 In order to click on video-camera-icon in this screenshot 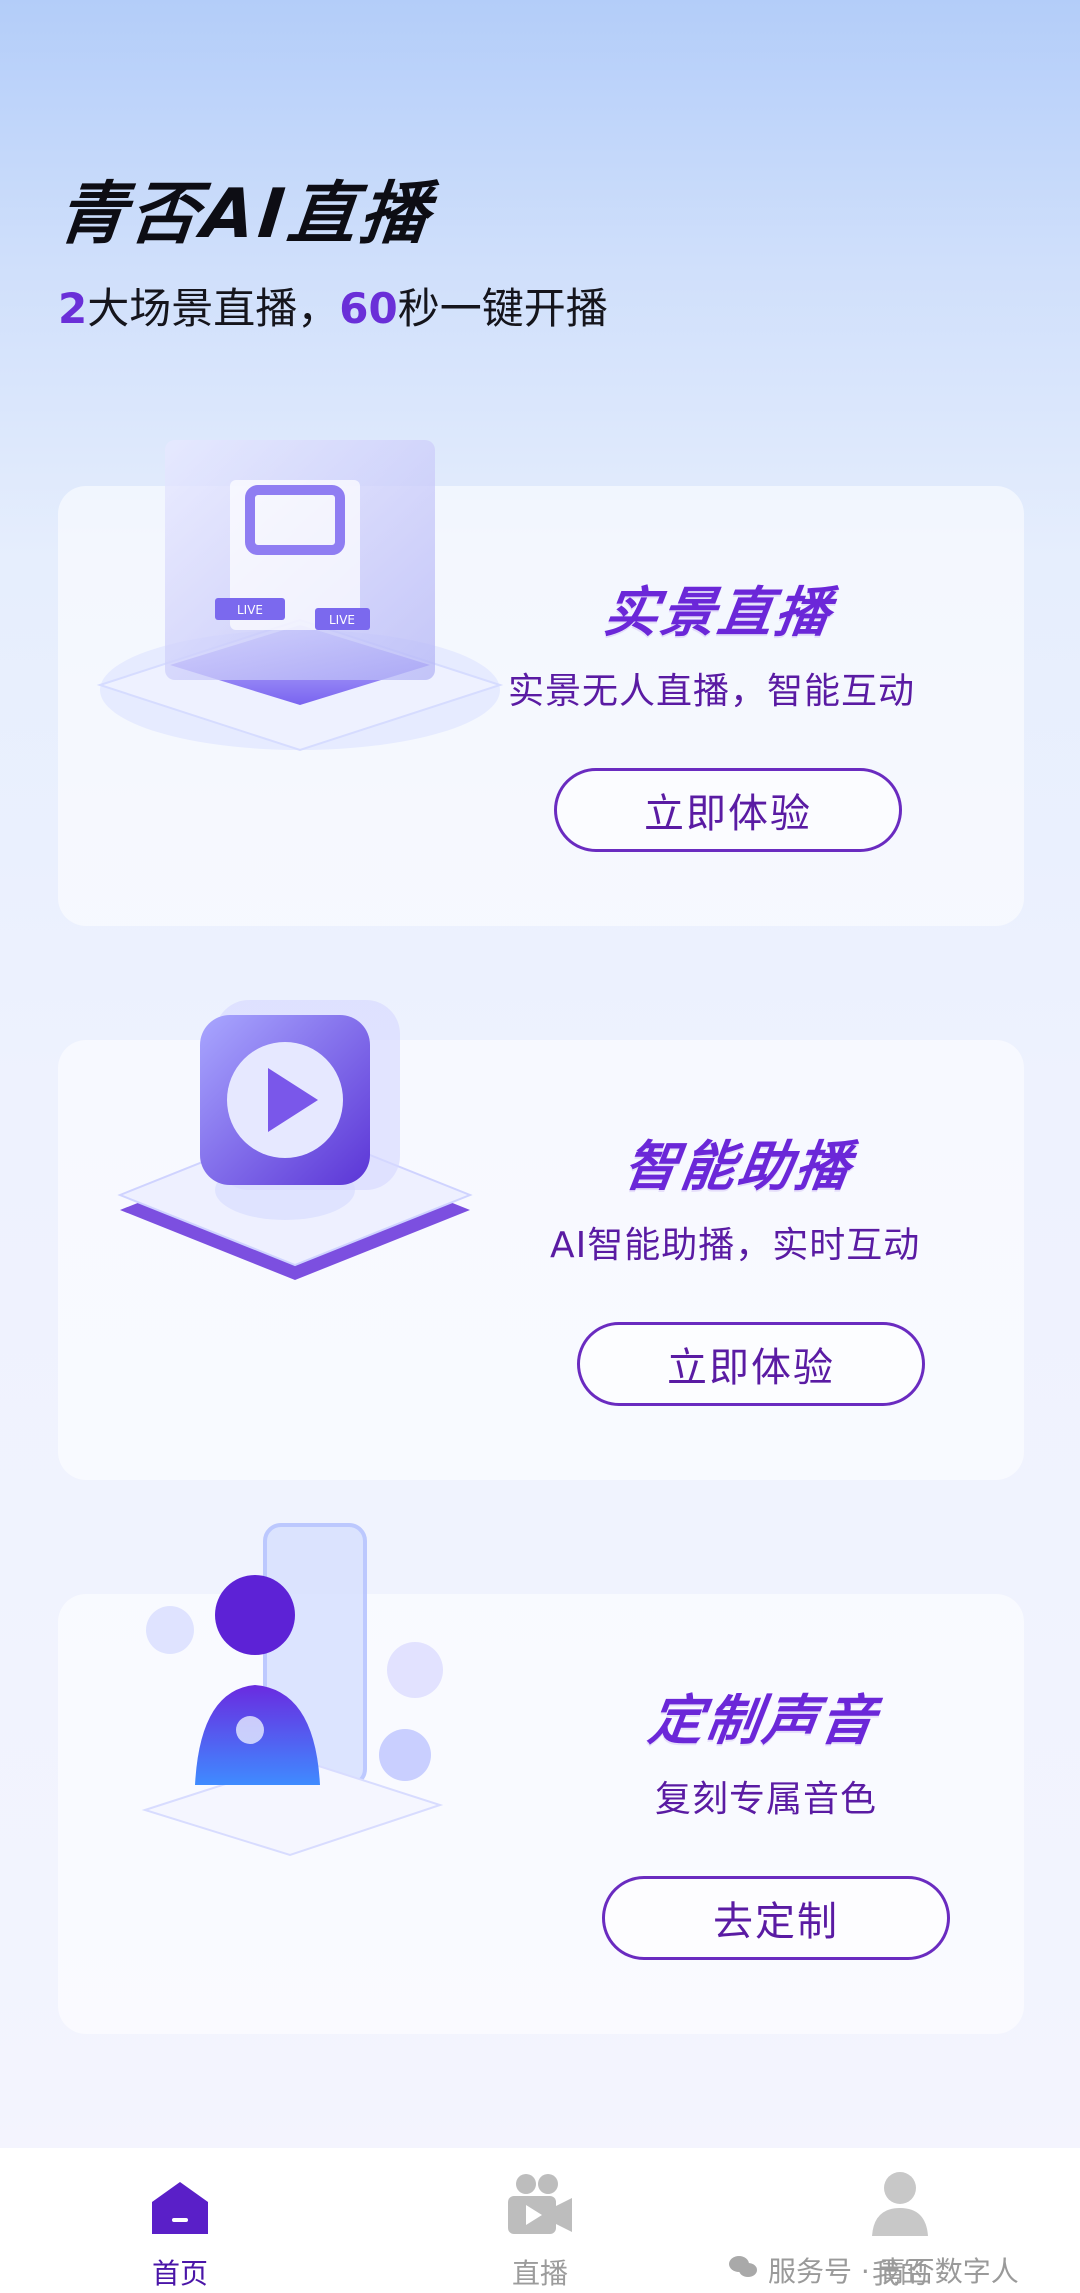, I will do `click(540, 2201)`.